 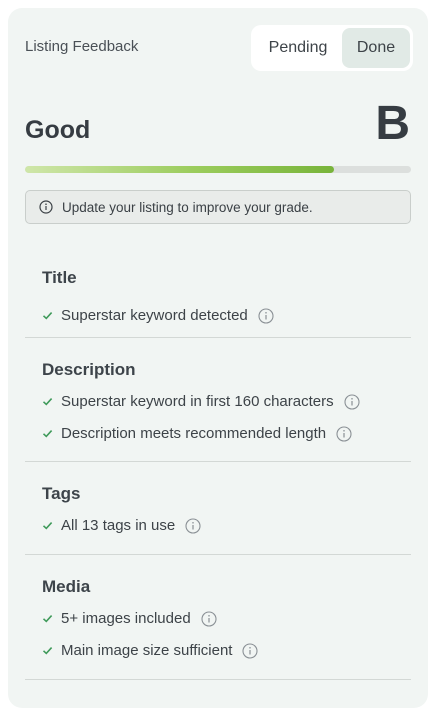 I want to click on section-heading: Media, so click(x=66, y=586).